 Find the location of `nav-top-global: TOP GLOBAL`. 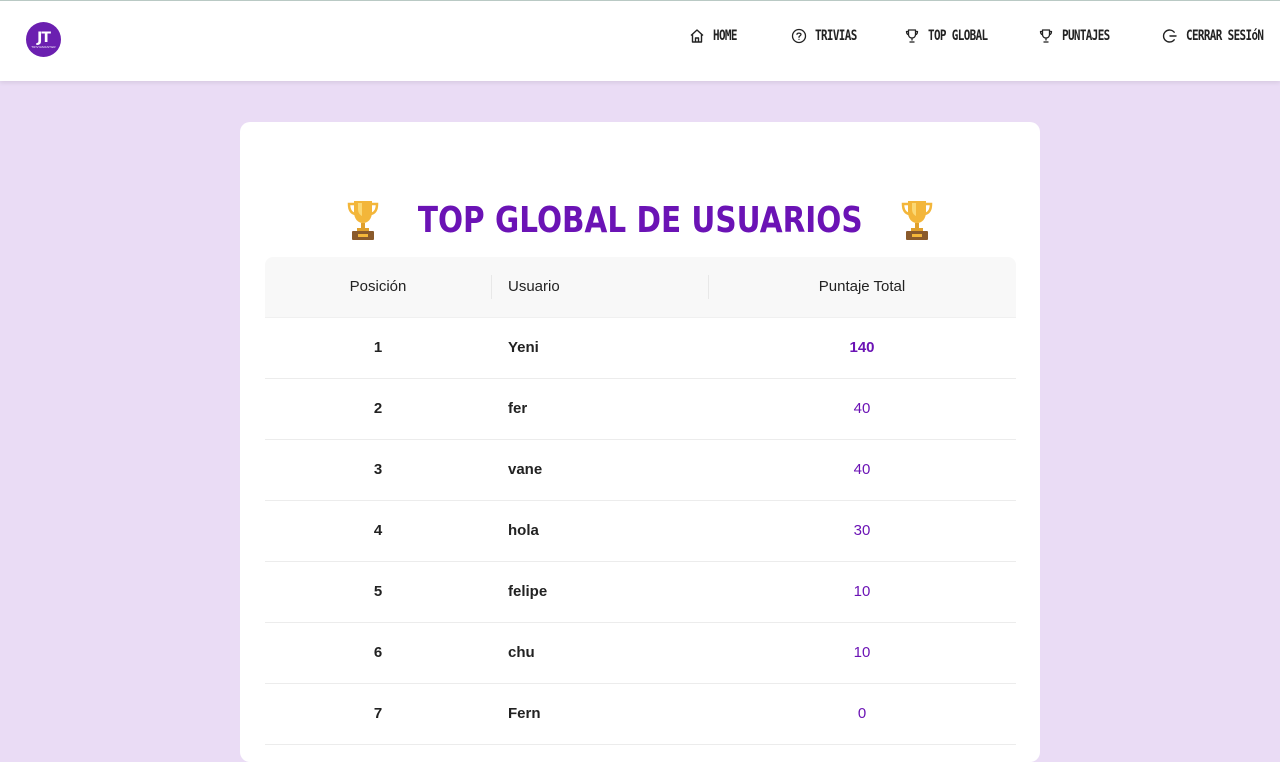

nav-top-global: TOP GLOBAL is located at coordinates (954, 36).